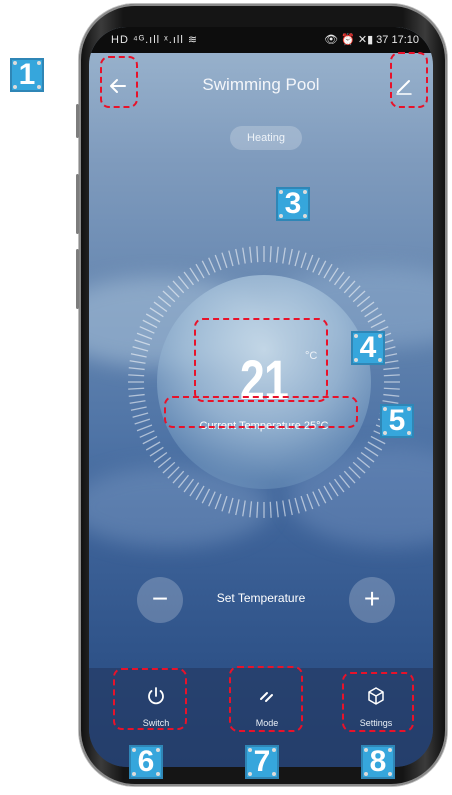 This screenshot has width=452, height=795. What do you see at coordinates (261, 360) in the screenshot?
I see `annotation-box-temperature` at bounding box center [261, 360].